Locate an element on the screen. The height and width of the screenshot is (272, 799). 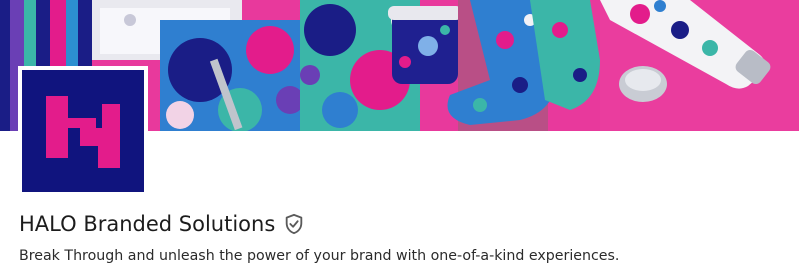
halo-logo-mark is located at coordinates (83, 132).